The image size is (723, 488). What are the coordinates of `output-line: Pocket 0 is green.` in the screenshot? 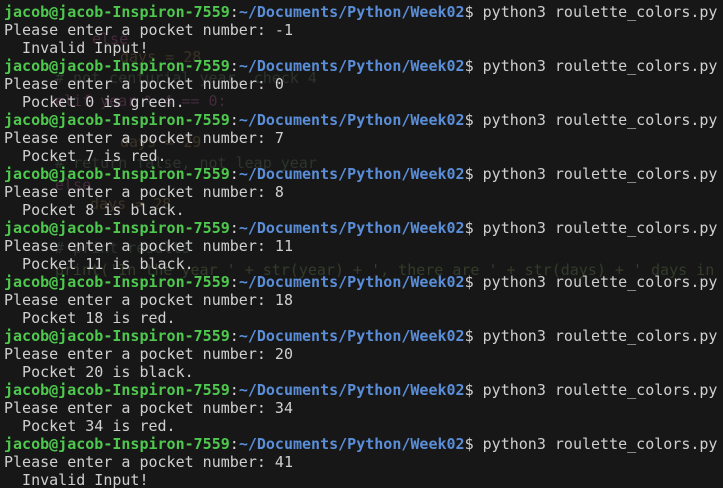 It's located at (94, 102).